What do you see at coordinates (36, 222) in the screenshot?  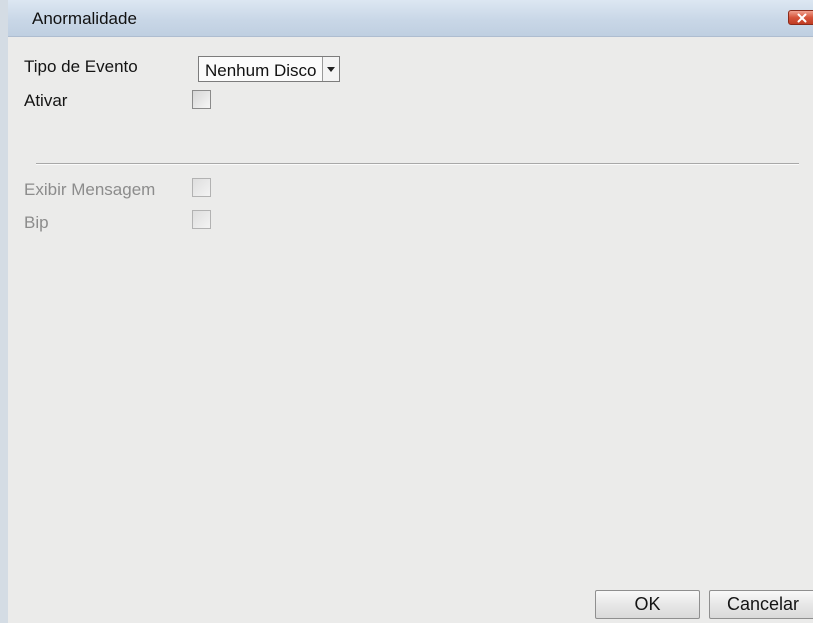 I see `beep-label: Bip` at bounding box center [36, 222].